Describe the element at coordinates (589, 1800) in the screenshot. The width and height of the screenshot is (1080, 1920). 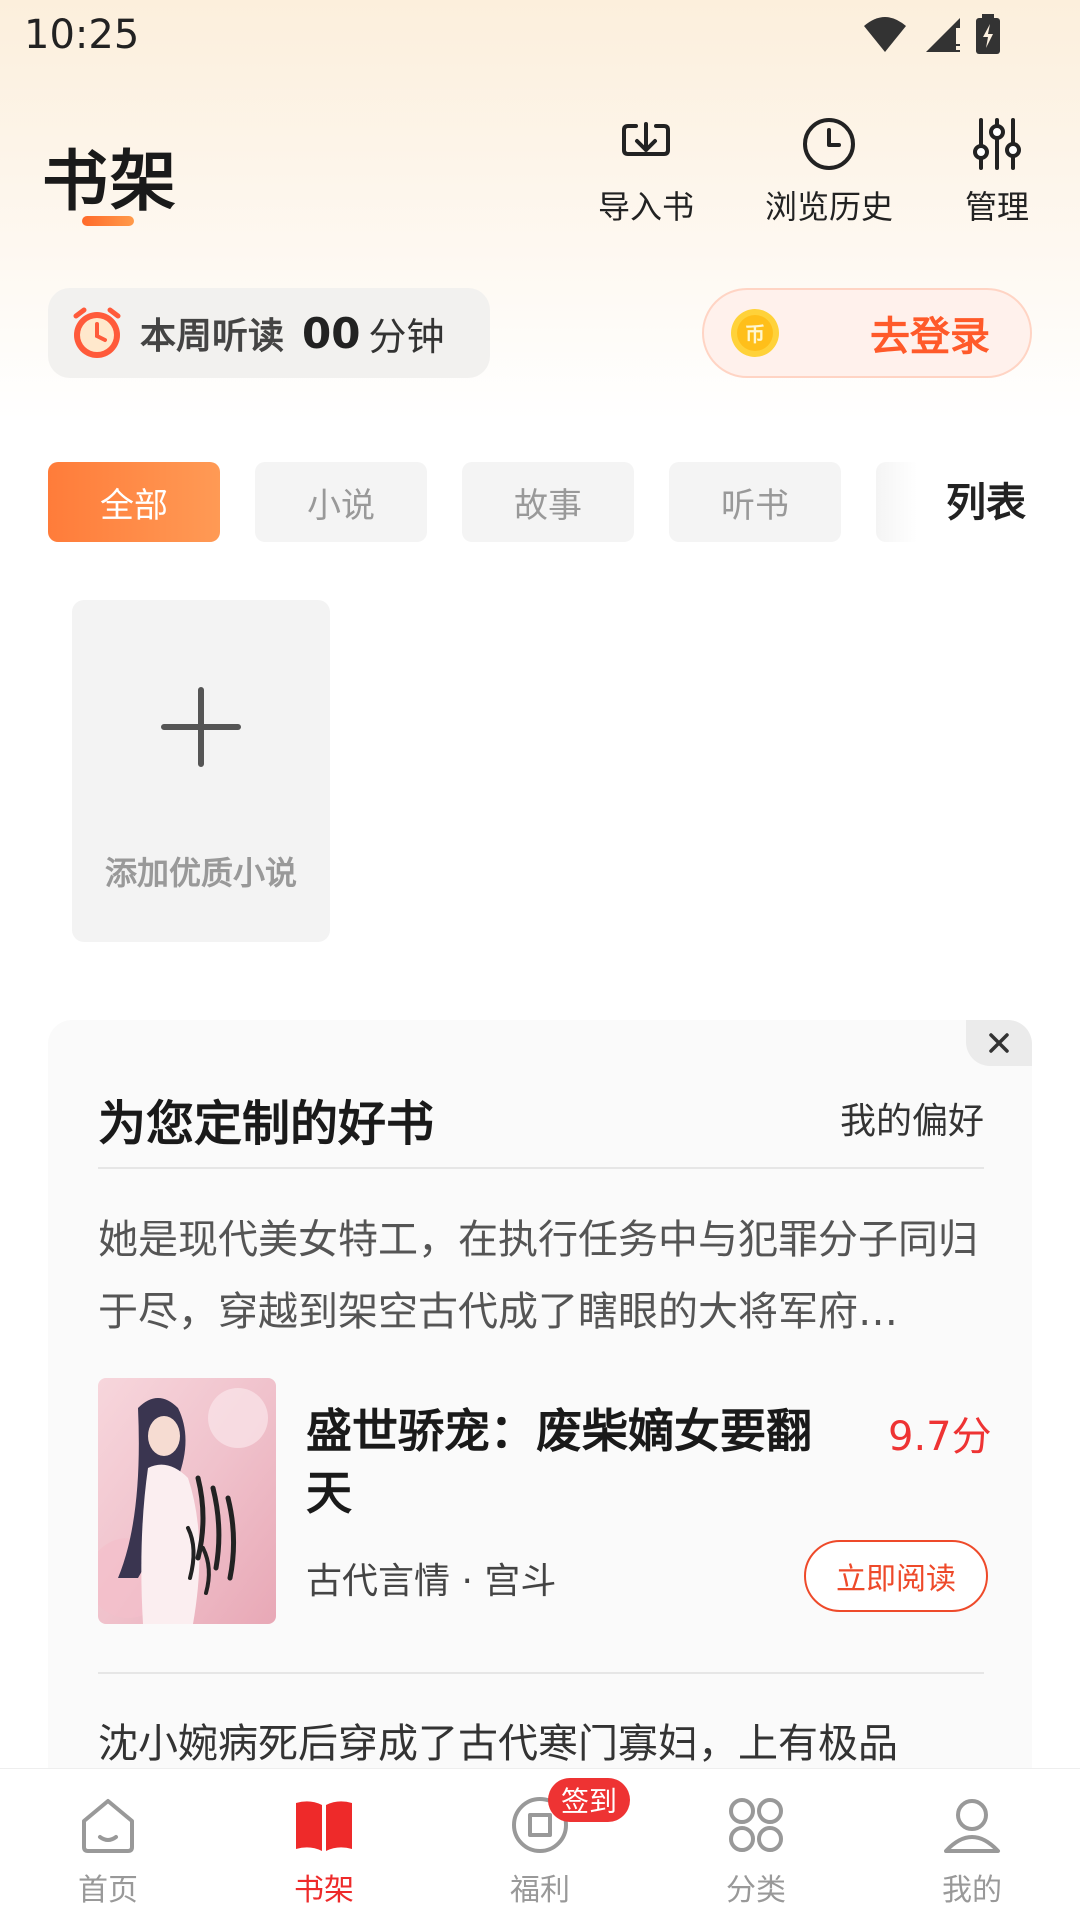
I see `checkin-badge: 签到` at that location.